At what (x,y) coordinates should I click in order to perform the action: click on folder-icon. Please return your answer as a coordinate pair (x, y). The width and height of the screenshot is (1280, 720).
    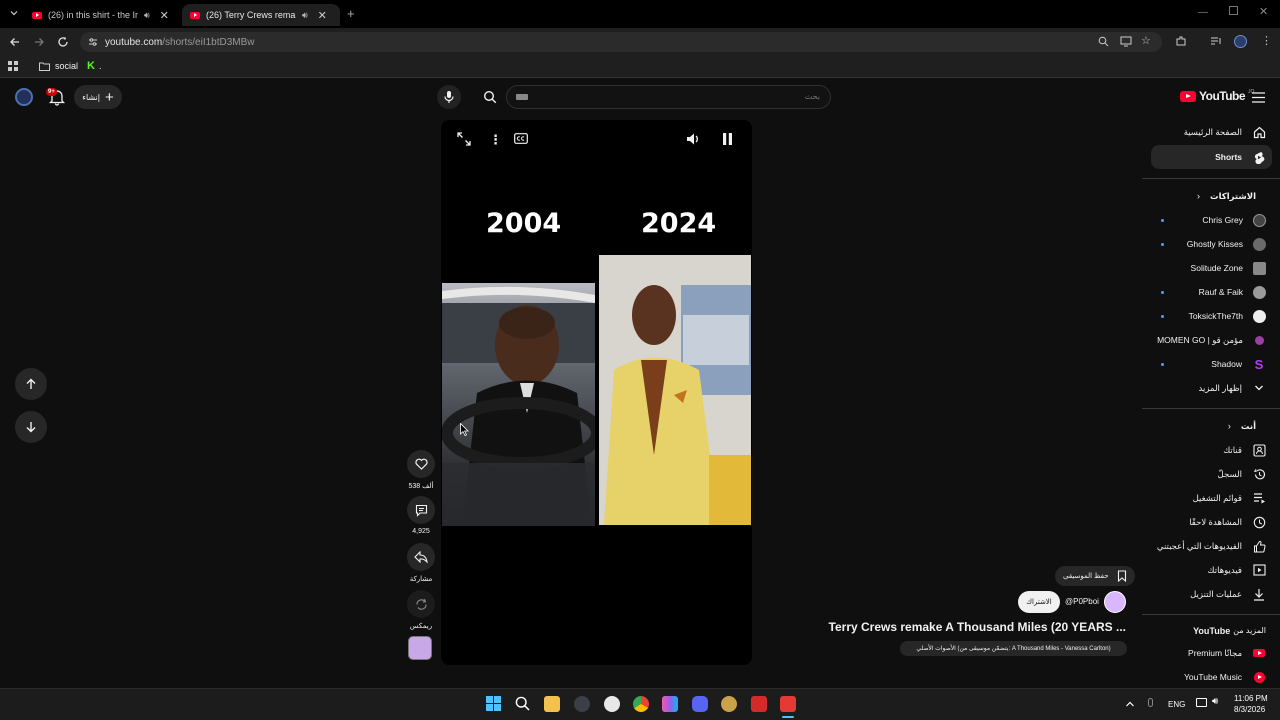
    Looking at the image, I should click on (44, 66).